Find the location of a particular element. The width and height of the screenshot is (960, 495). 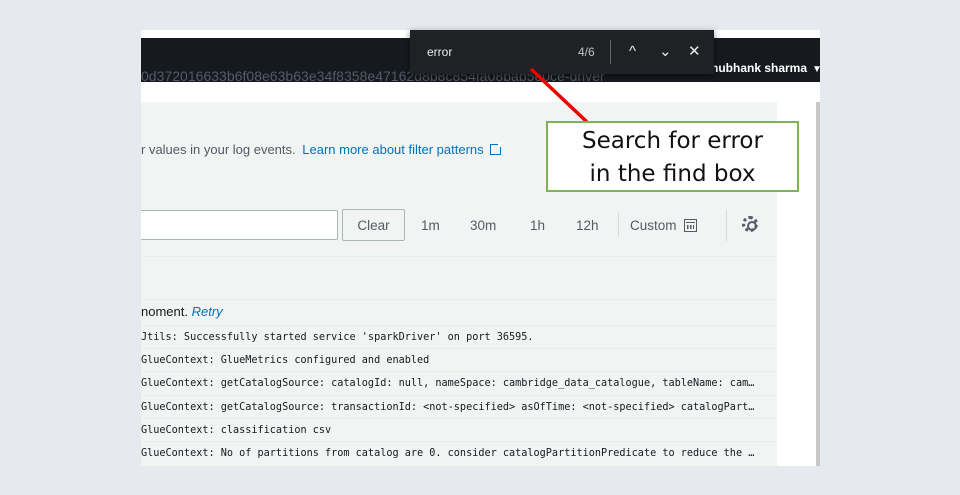

status-text: noment. is located at coordinates (164, 311).